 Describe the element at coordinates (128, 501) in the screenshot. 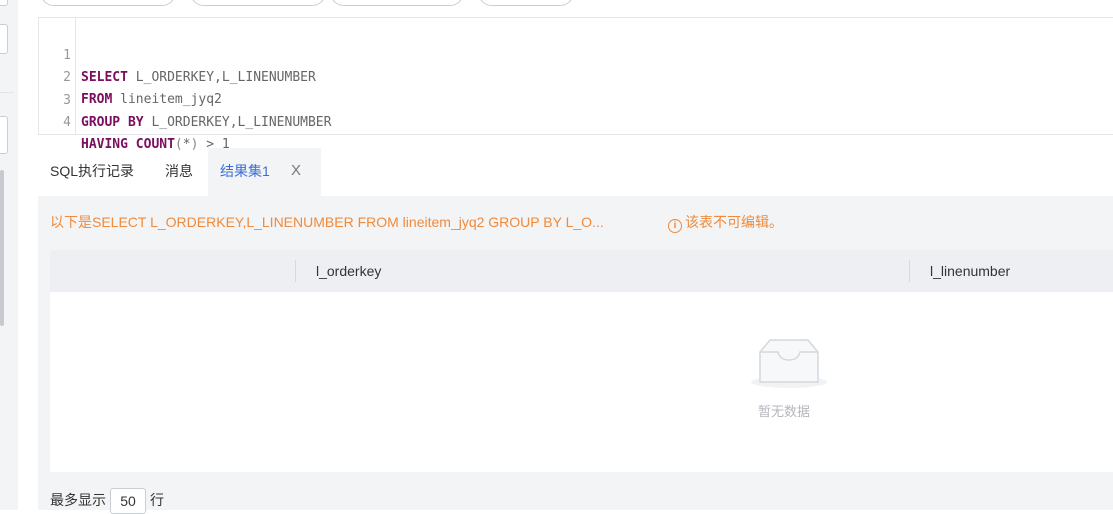

I see `row-limit-input: 50` at that location.